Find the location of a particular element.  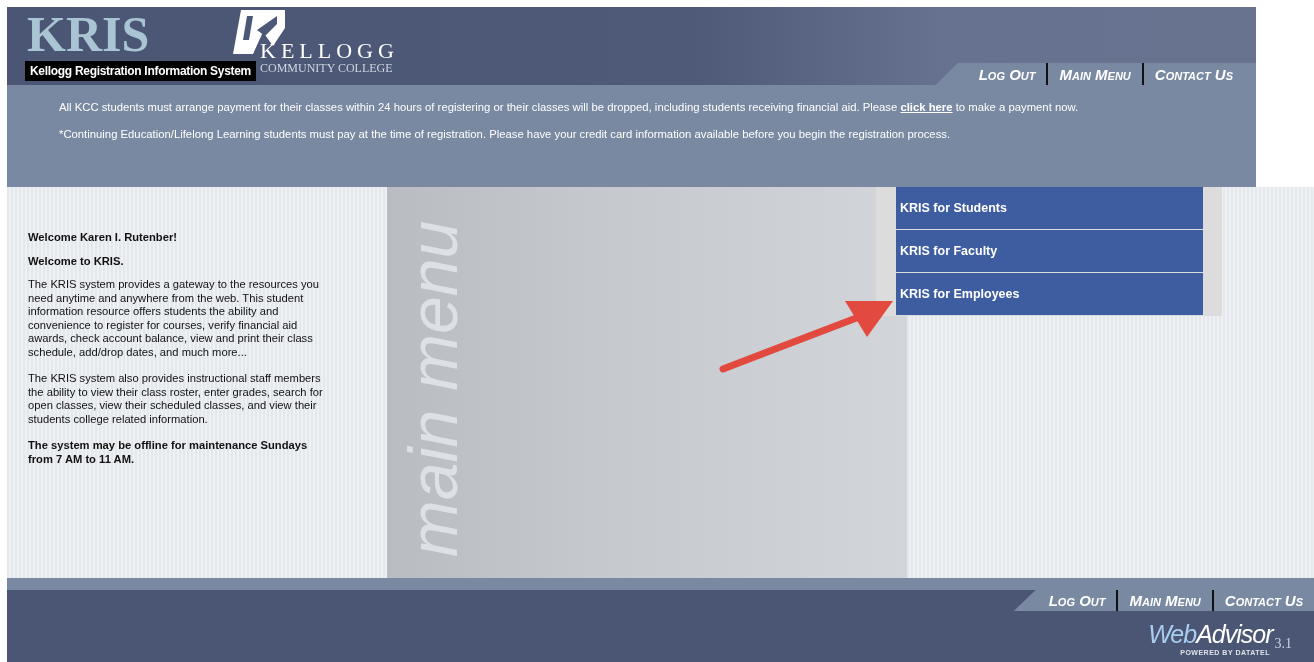

welcome-text: The system may be offline for maintenance Sundays from 7 AM to 11 AM. is located at coordinates (168, 452).